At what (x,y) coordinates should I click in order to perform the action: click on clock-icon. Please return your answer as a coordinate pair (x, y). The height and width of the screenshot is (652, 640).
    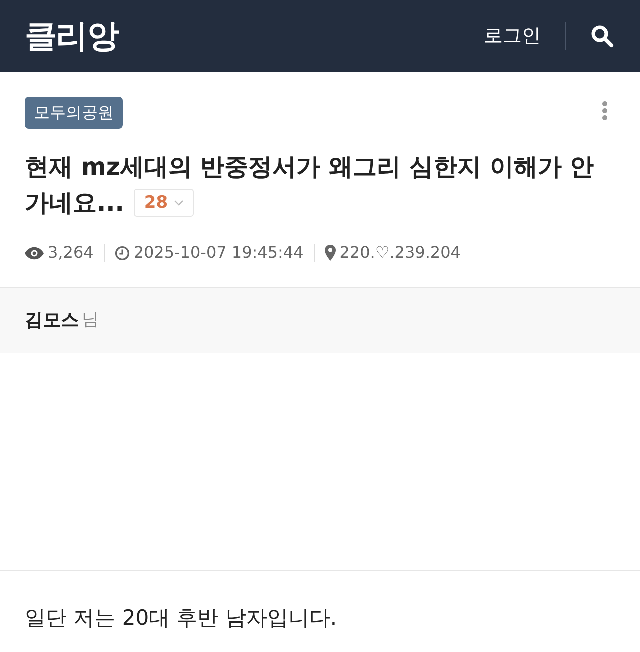
    Looking at the image, I should click on (122, 253).